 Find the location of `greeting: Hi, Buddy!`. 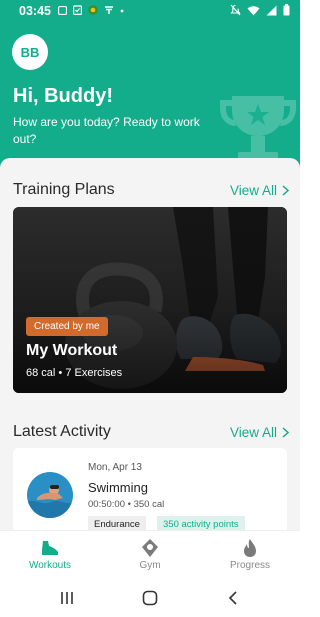

greeting: Hi, Buddy! is located at coordinates (63, 96).